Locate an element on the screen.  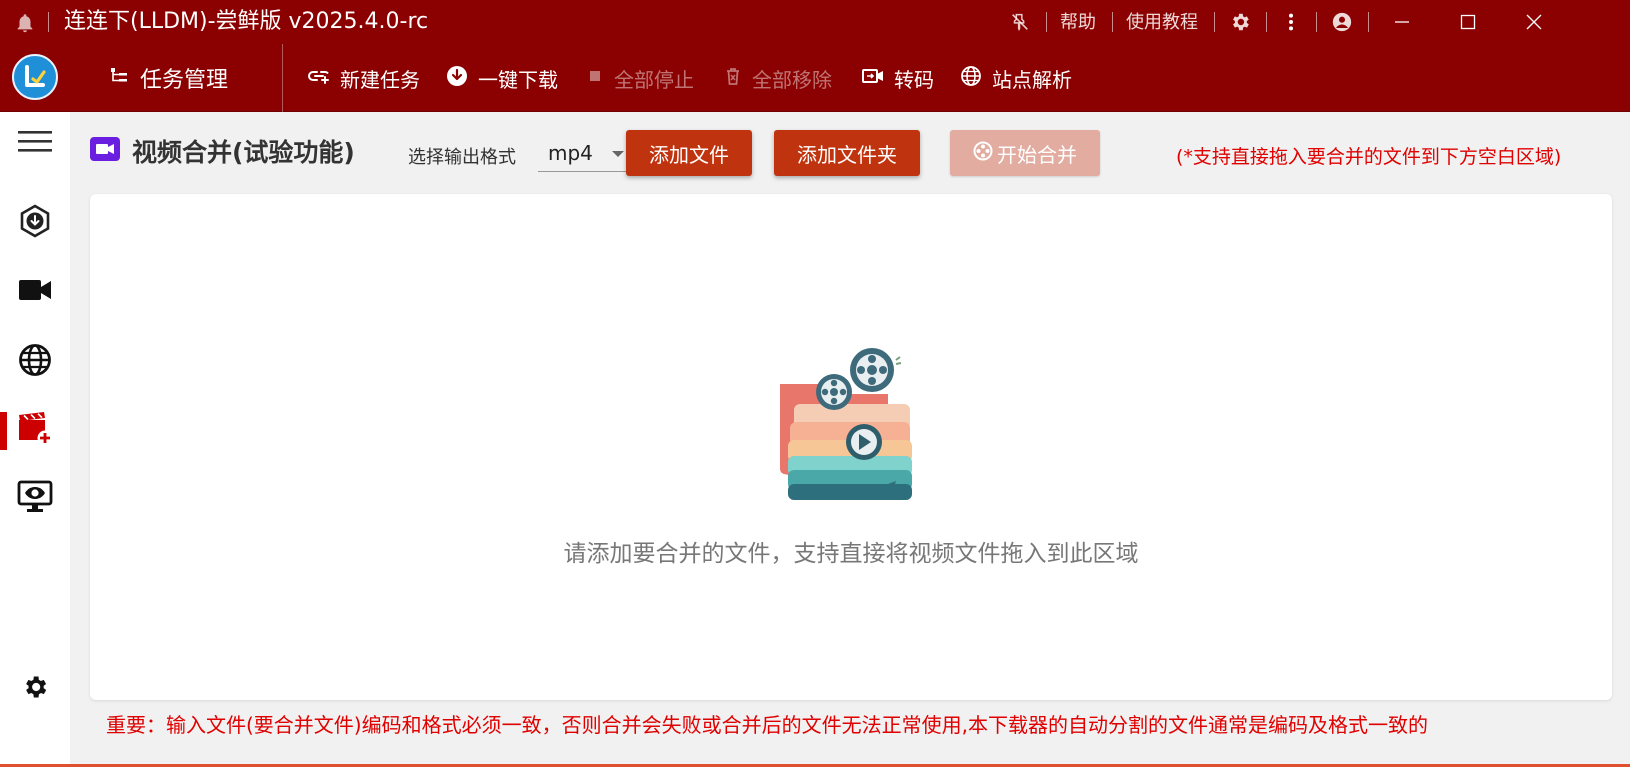
help-link: 帮助 is located at coordinates (1078, 23).